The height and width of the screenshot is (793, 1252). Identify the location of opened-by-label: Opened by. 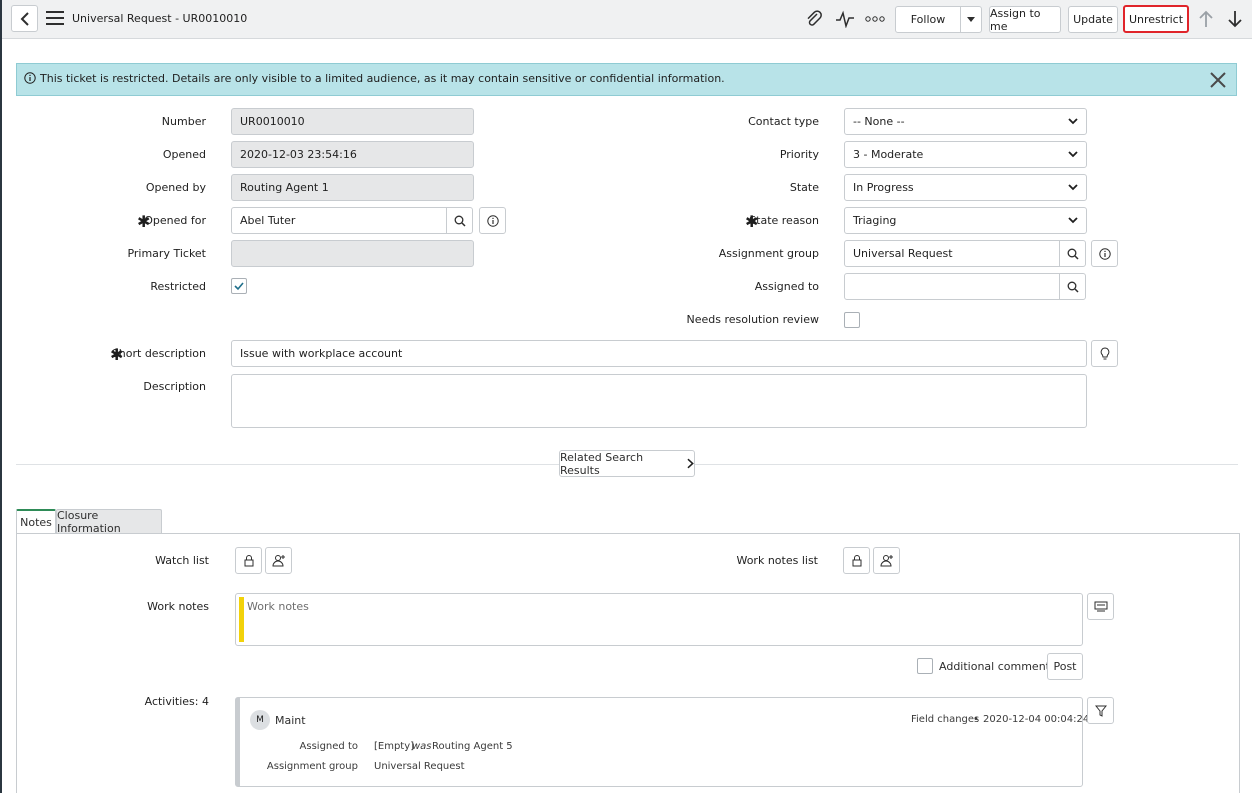
(175, 187).